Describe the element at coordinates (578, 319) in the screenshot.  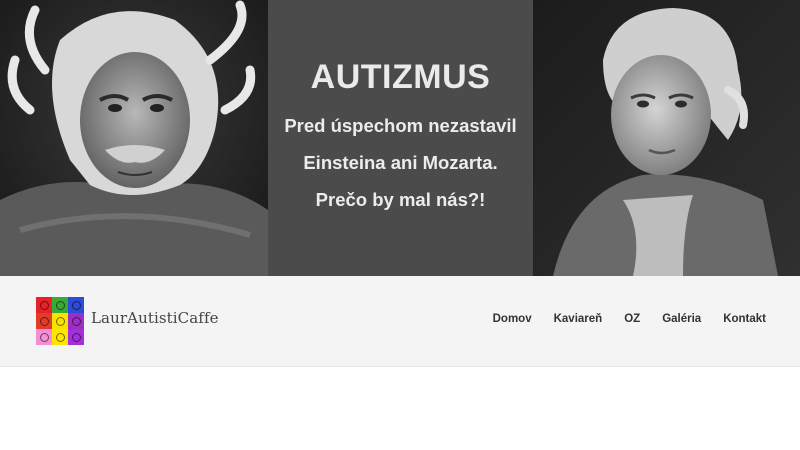
I see `nav-item-kaviaren: Kaviareň` at that location.